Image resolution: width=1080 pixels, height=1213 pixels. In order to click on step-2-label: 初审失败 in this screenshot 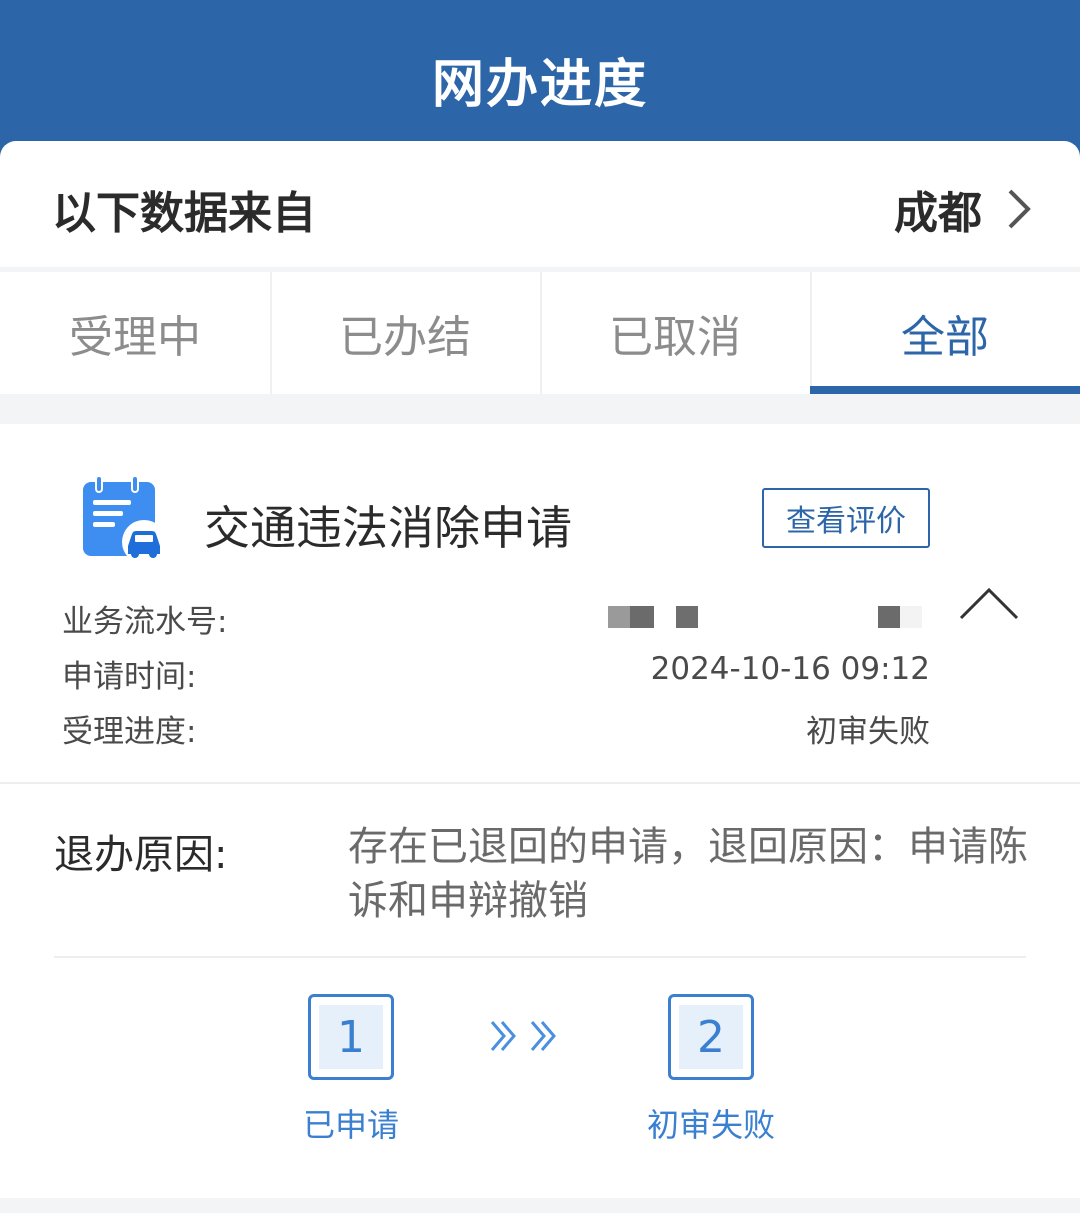, I will do `click(710, 1125)`.